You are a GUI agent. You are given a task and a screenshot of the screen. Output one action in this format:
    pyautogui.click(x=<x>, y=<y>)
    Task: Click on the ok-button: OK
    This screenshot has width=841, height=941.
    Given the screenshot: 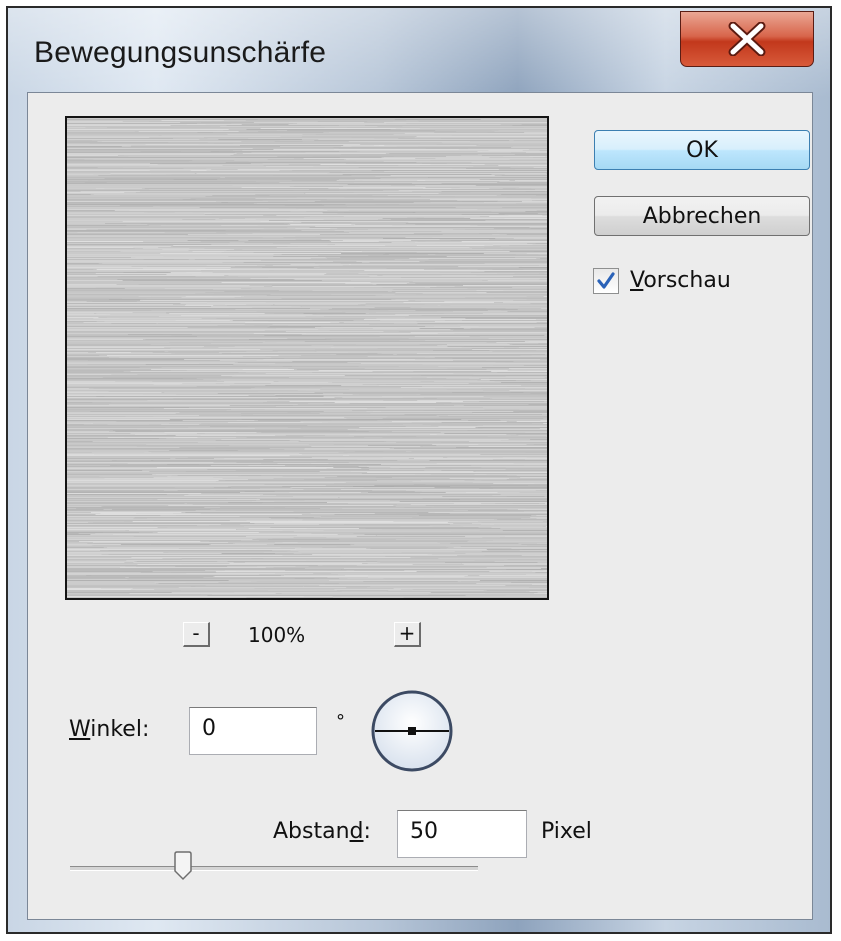 What is the action you would take?
    pyautogui.click(x=702, y=150)
    